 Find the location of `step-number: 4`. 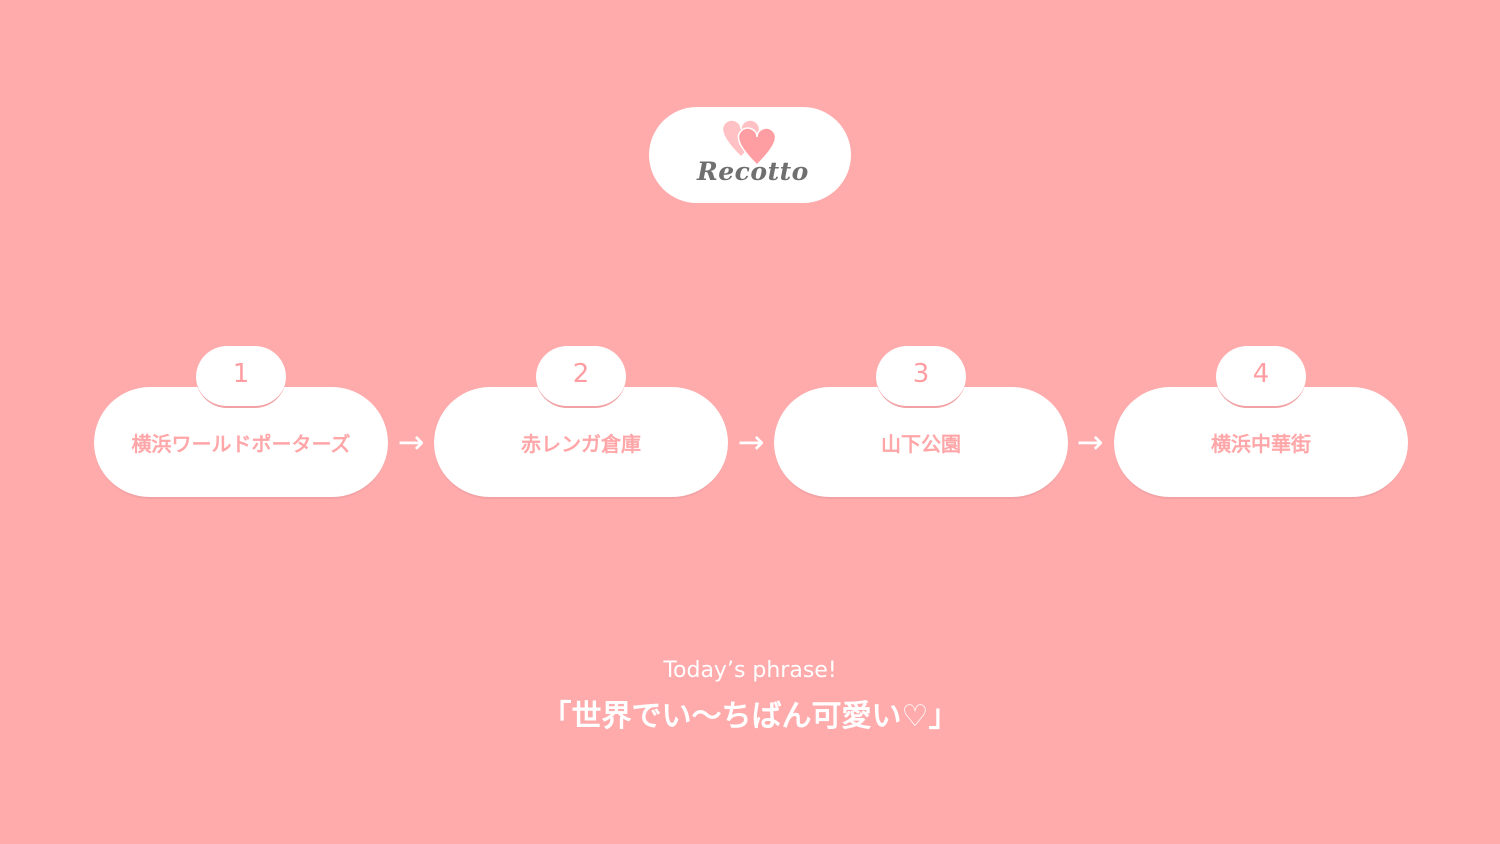

step-number: 4 is located at coordinates (1261, 374).